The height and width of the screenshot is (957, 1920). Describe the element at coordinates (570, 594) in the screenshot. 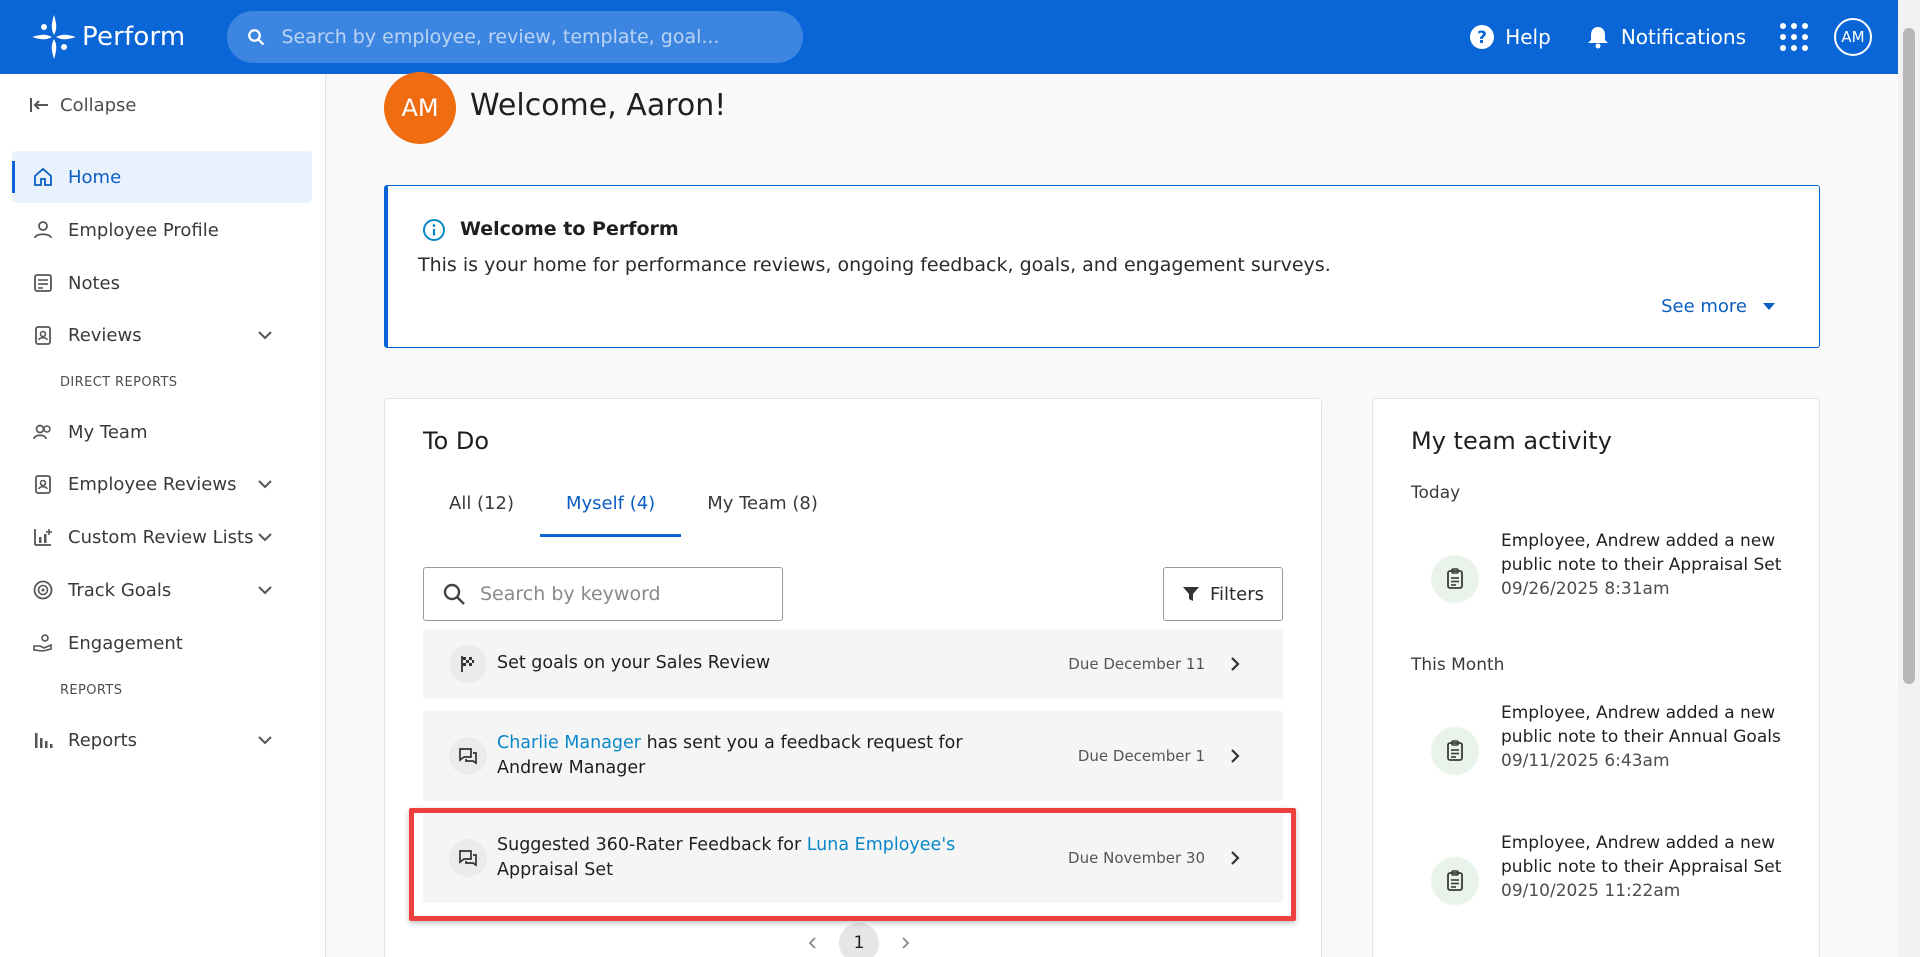

I see `keyword-search-placeholder: Search by keyword` at that location.